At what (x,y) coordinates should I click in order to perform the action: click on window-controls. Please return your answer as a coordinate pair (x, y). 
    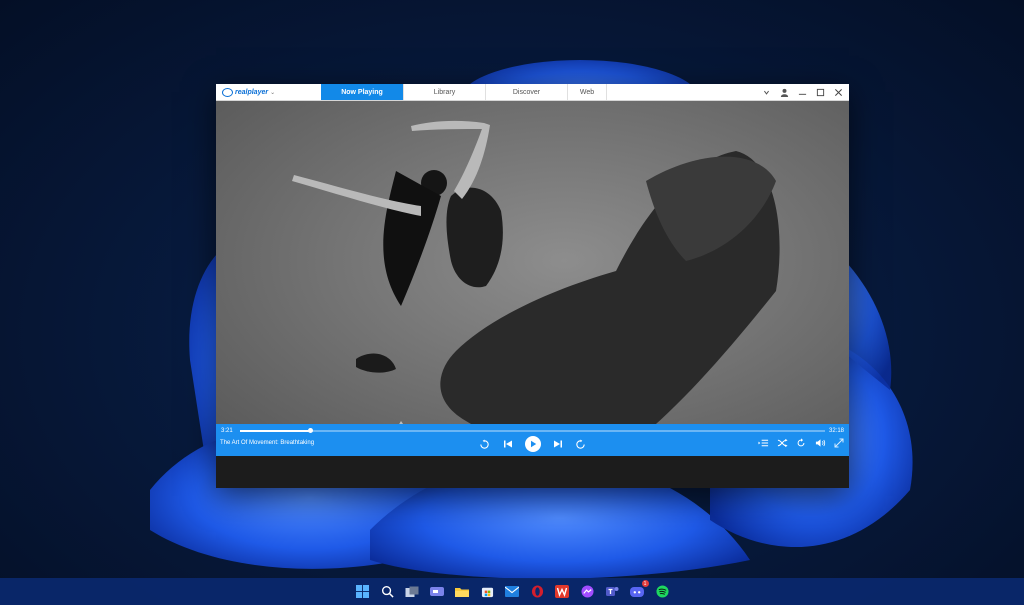
    Looking at the image, I should click on (805, 92).